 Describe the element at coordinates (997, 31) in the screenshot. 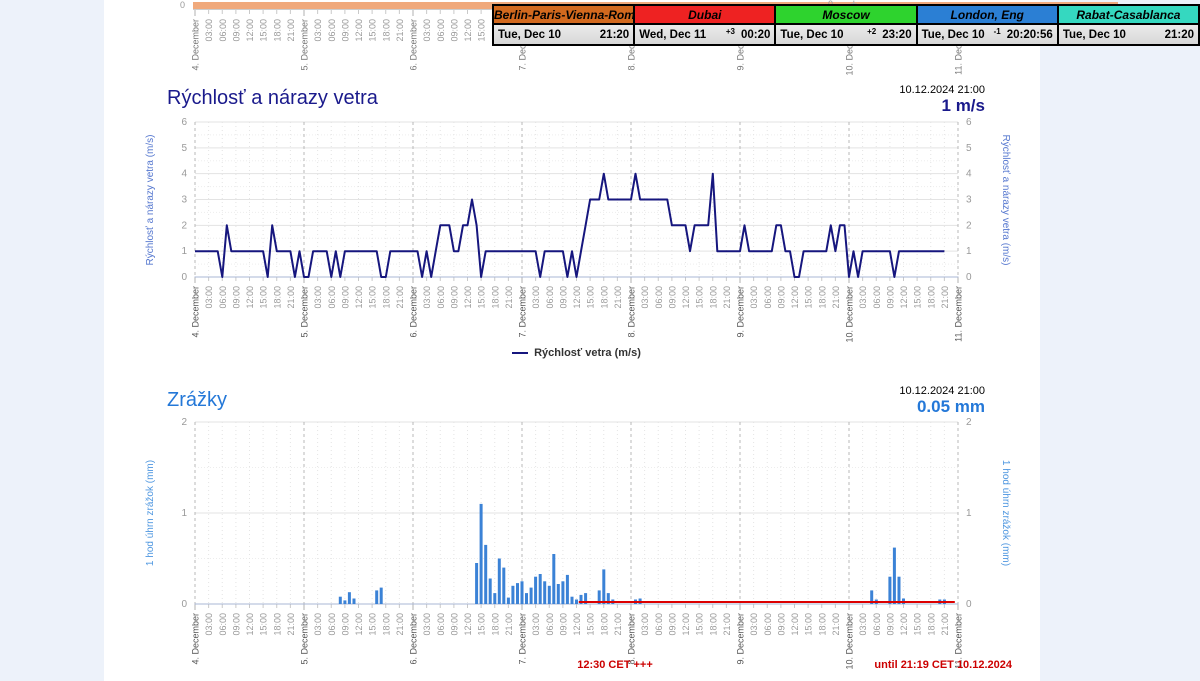

I see `clock-utc-offset: -1` at that location.